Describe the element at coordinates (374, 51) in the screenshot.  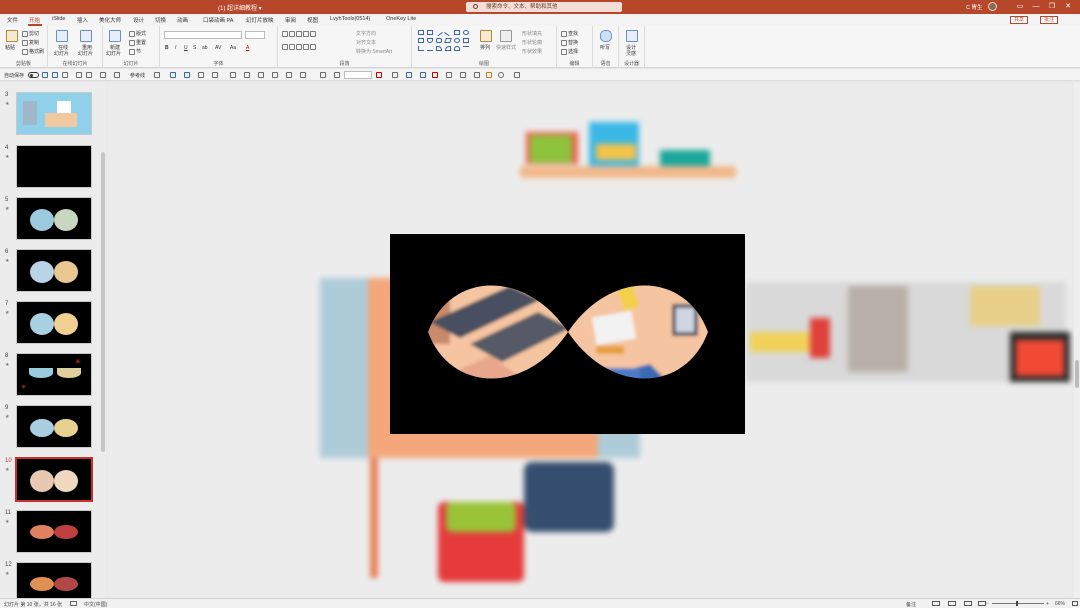
I see `convert-smartart-button: 转换为 SmartArt` at that location.